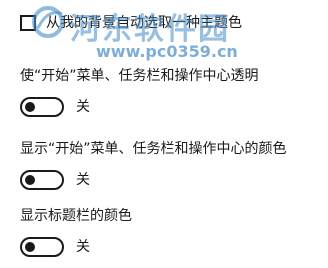 The image size is (328, 268). What do you see at coordinates (170, 247) in the screenshot?
I see `title-bar-color-toggle-row: 关` at bounding box center [170, 247].